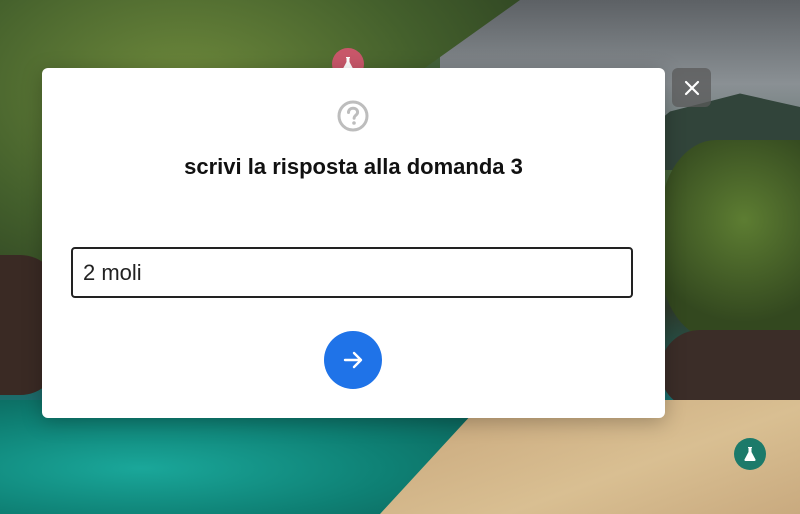 This screenshot has height=514, width=800. What do you see at coordinates (730, 240) in the screenshot?
I see `palm-trees` at bounding box center [730, 240].